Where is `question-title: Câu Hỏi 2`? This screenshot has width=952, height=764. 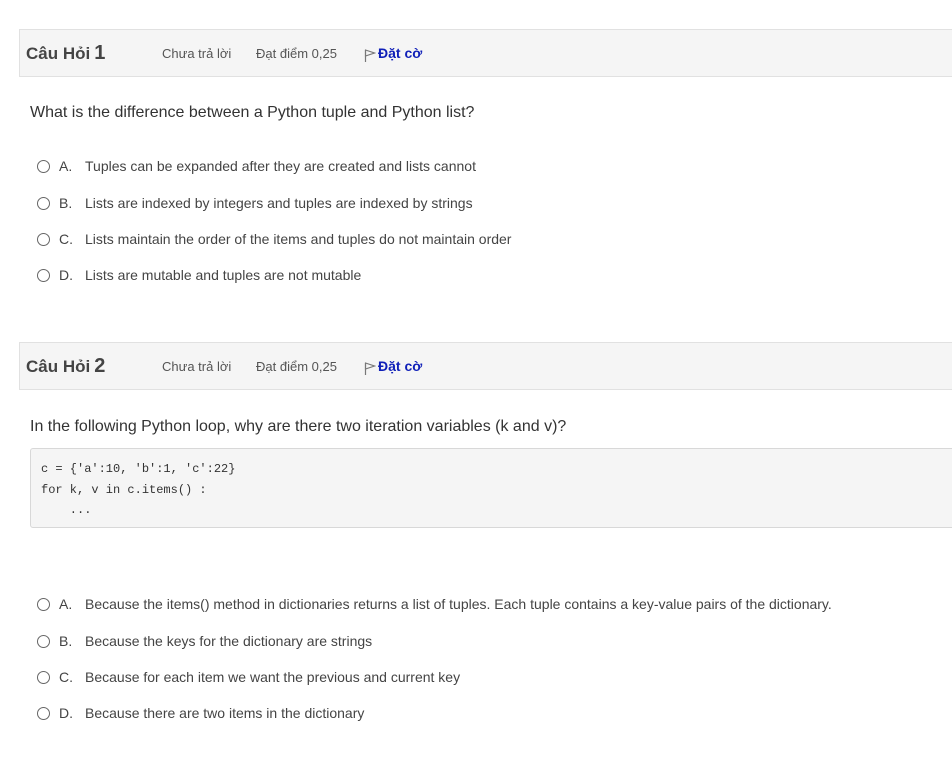 question-title: Câu Hỏi 2 is located at coordinates (65, 366).